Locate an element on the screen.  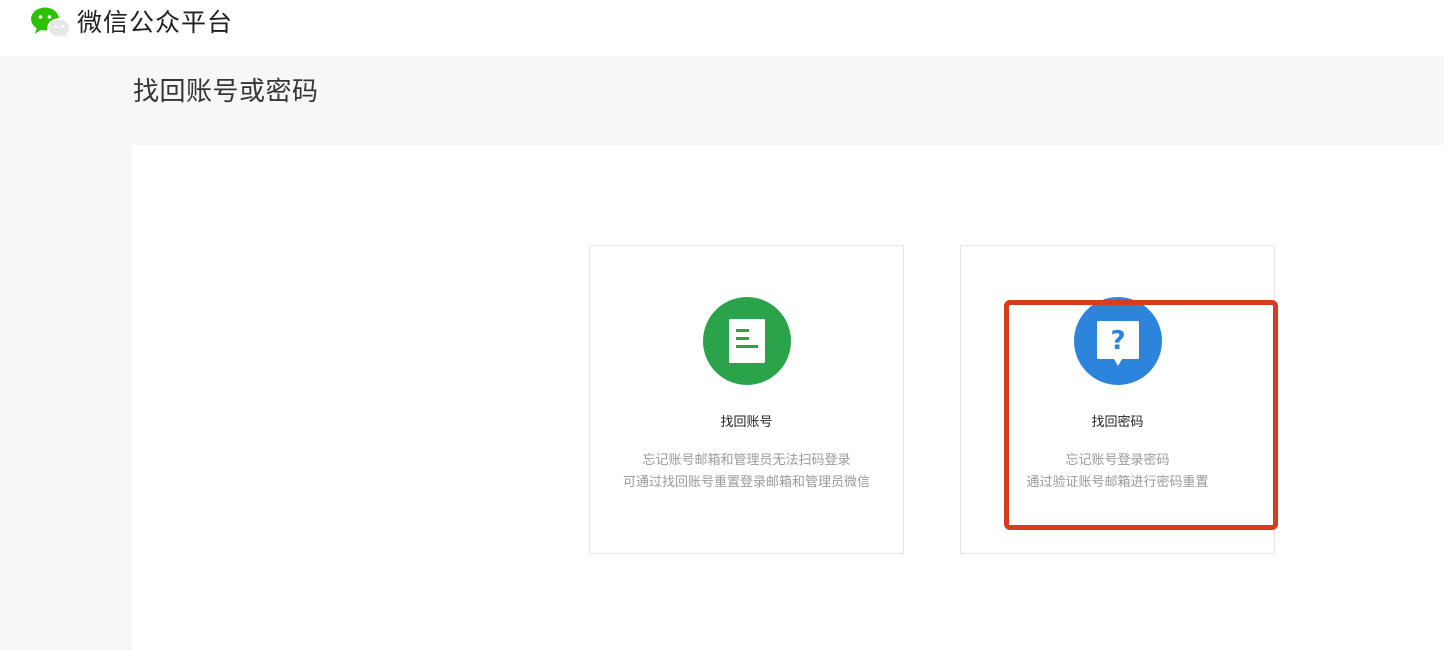
question-bubble-icon: ? is located at coordinates (1118, 343).